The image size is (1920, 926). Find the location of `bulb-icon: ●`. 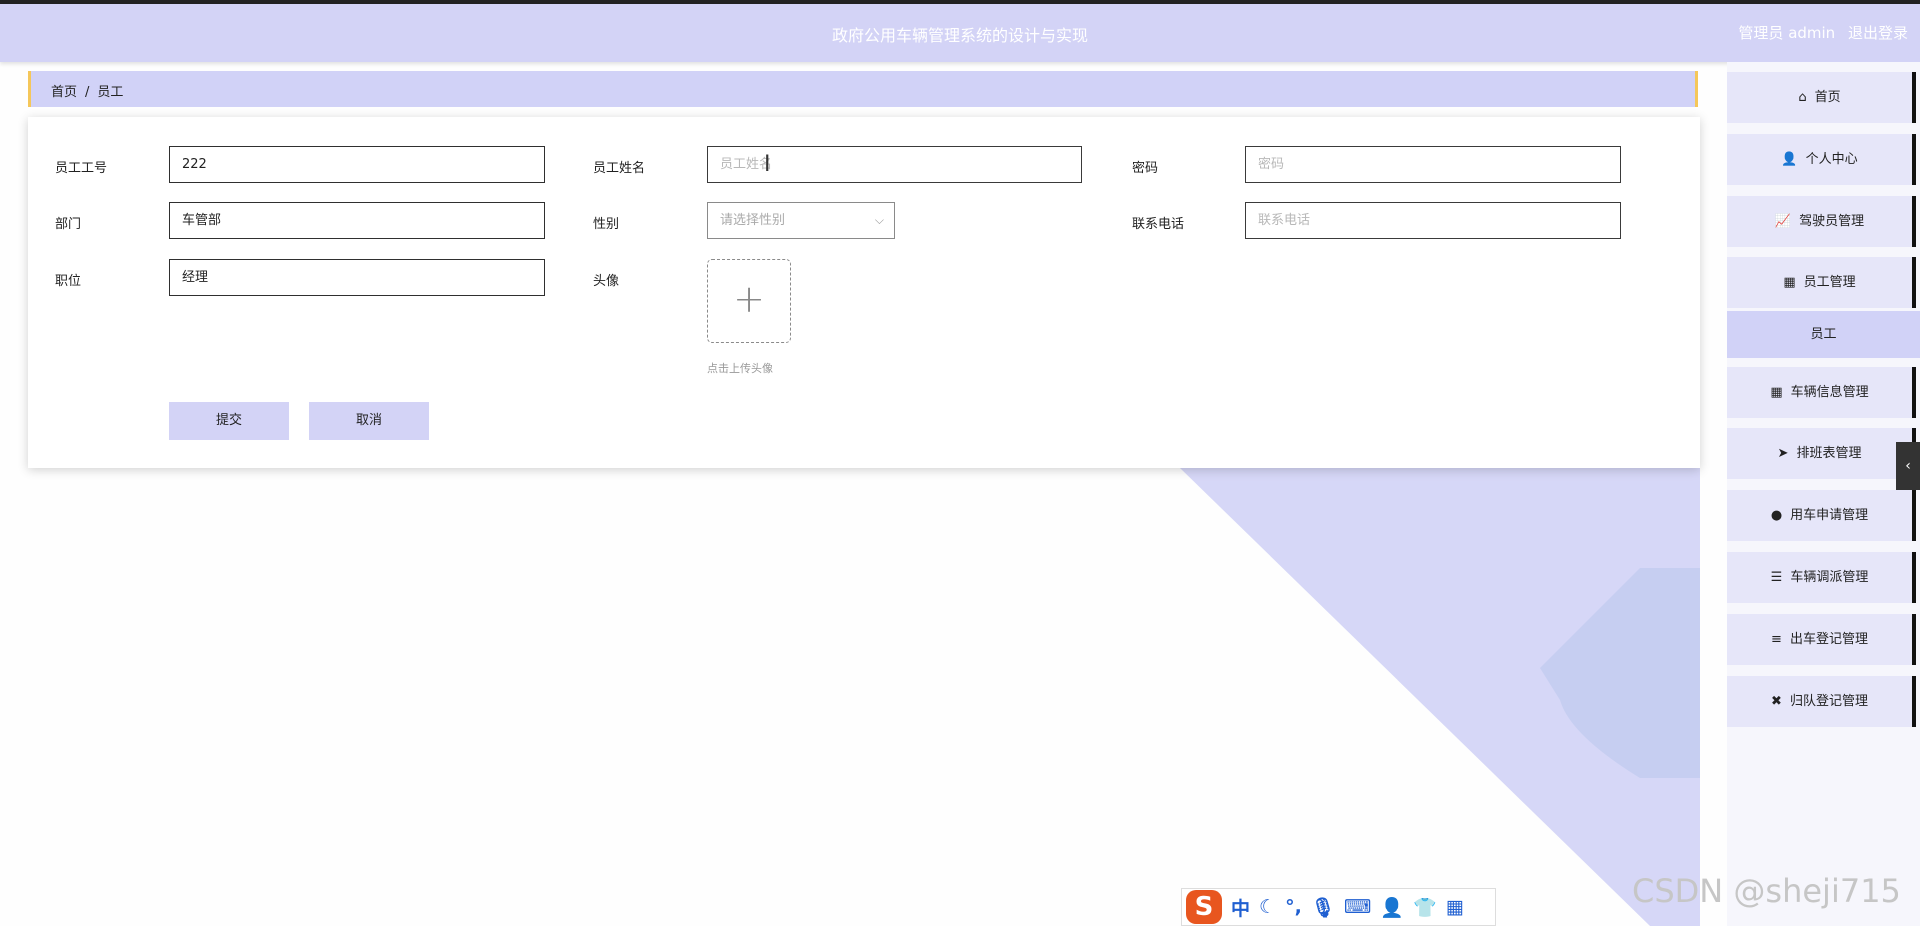

bulb-icon: ● is located at coordinates (1776, 515).